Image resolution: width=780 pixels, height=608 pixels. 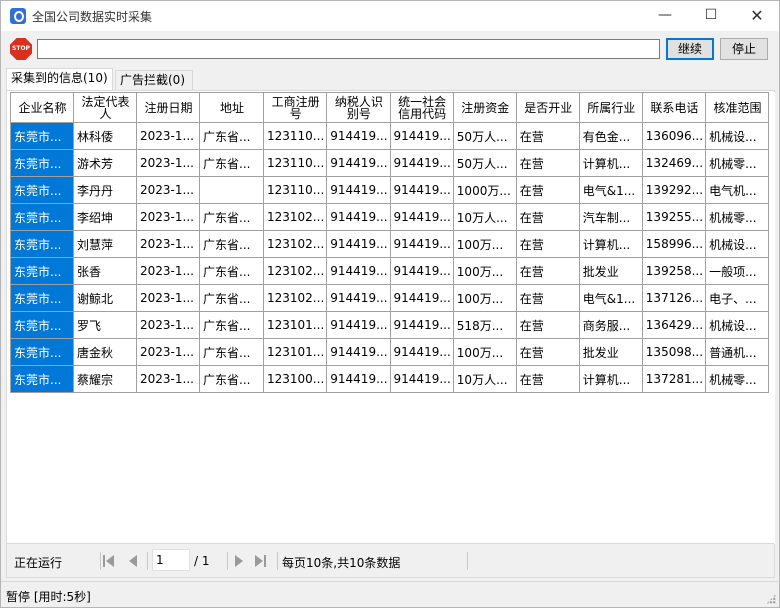 I want to click on column-header: 所属行业, so click(x=610, y=107).